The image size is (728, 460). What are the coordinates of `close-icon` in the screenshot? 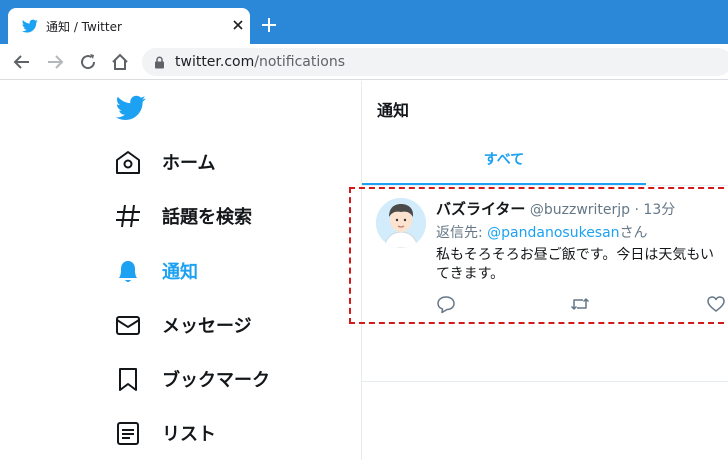 It's located at (238, 25).